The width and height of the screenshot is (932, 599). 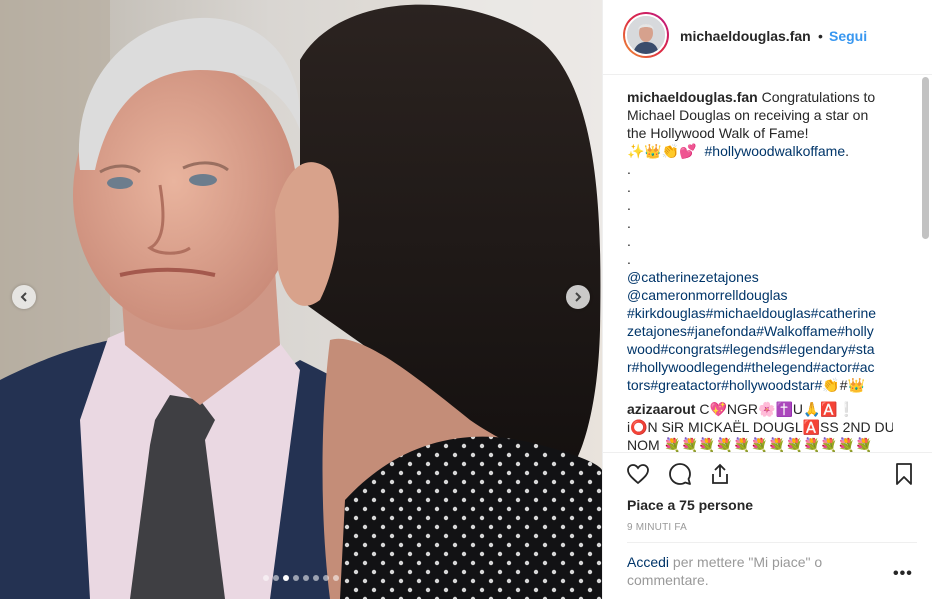 I want to click on hashtag-line: #kirkdouglas#michaeldouglas#catherine, so click(x=760, y=313).